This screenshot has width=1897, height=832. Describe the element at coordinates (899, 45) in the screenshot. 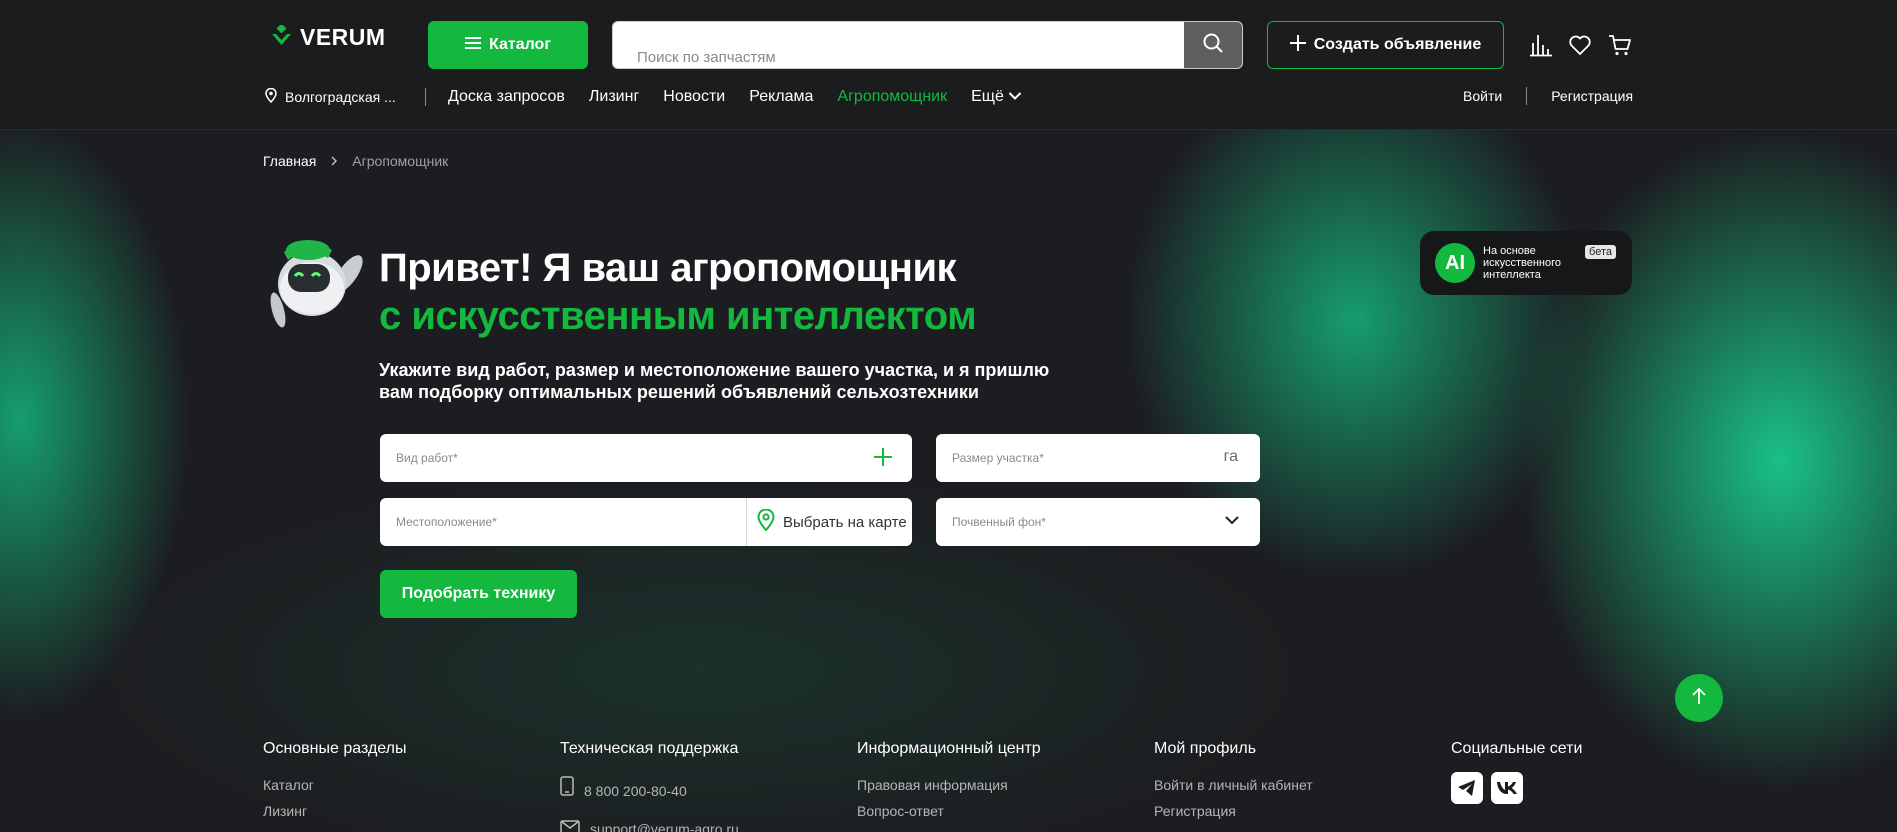

I see `search-input` at that location.